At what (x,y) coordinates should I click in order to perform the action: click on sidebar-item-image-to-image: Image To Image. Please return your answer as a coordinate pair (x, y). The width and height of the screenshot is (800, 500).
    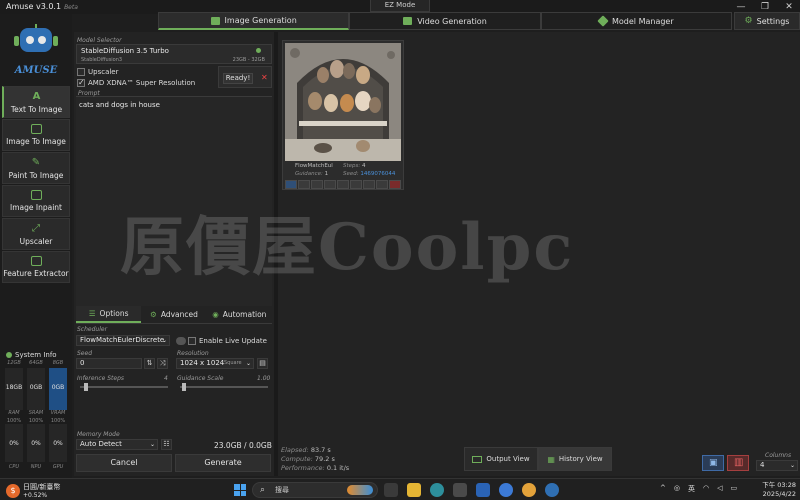
    Looking at the image, I should click on (36, 135).